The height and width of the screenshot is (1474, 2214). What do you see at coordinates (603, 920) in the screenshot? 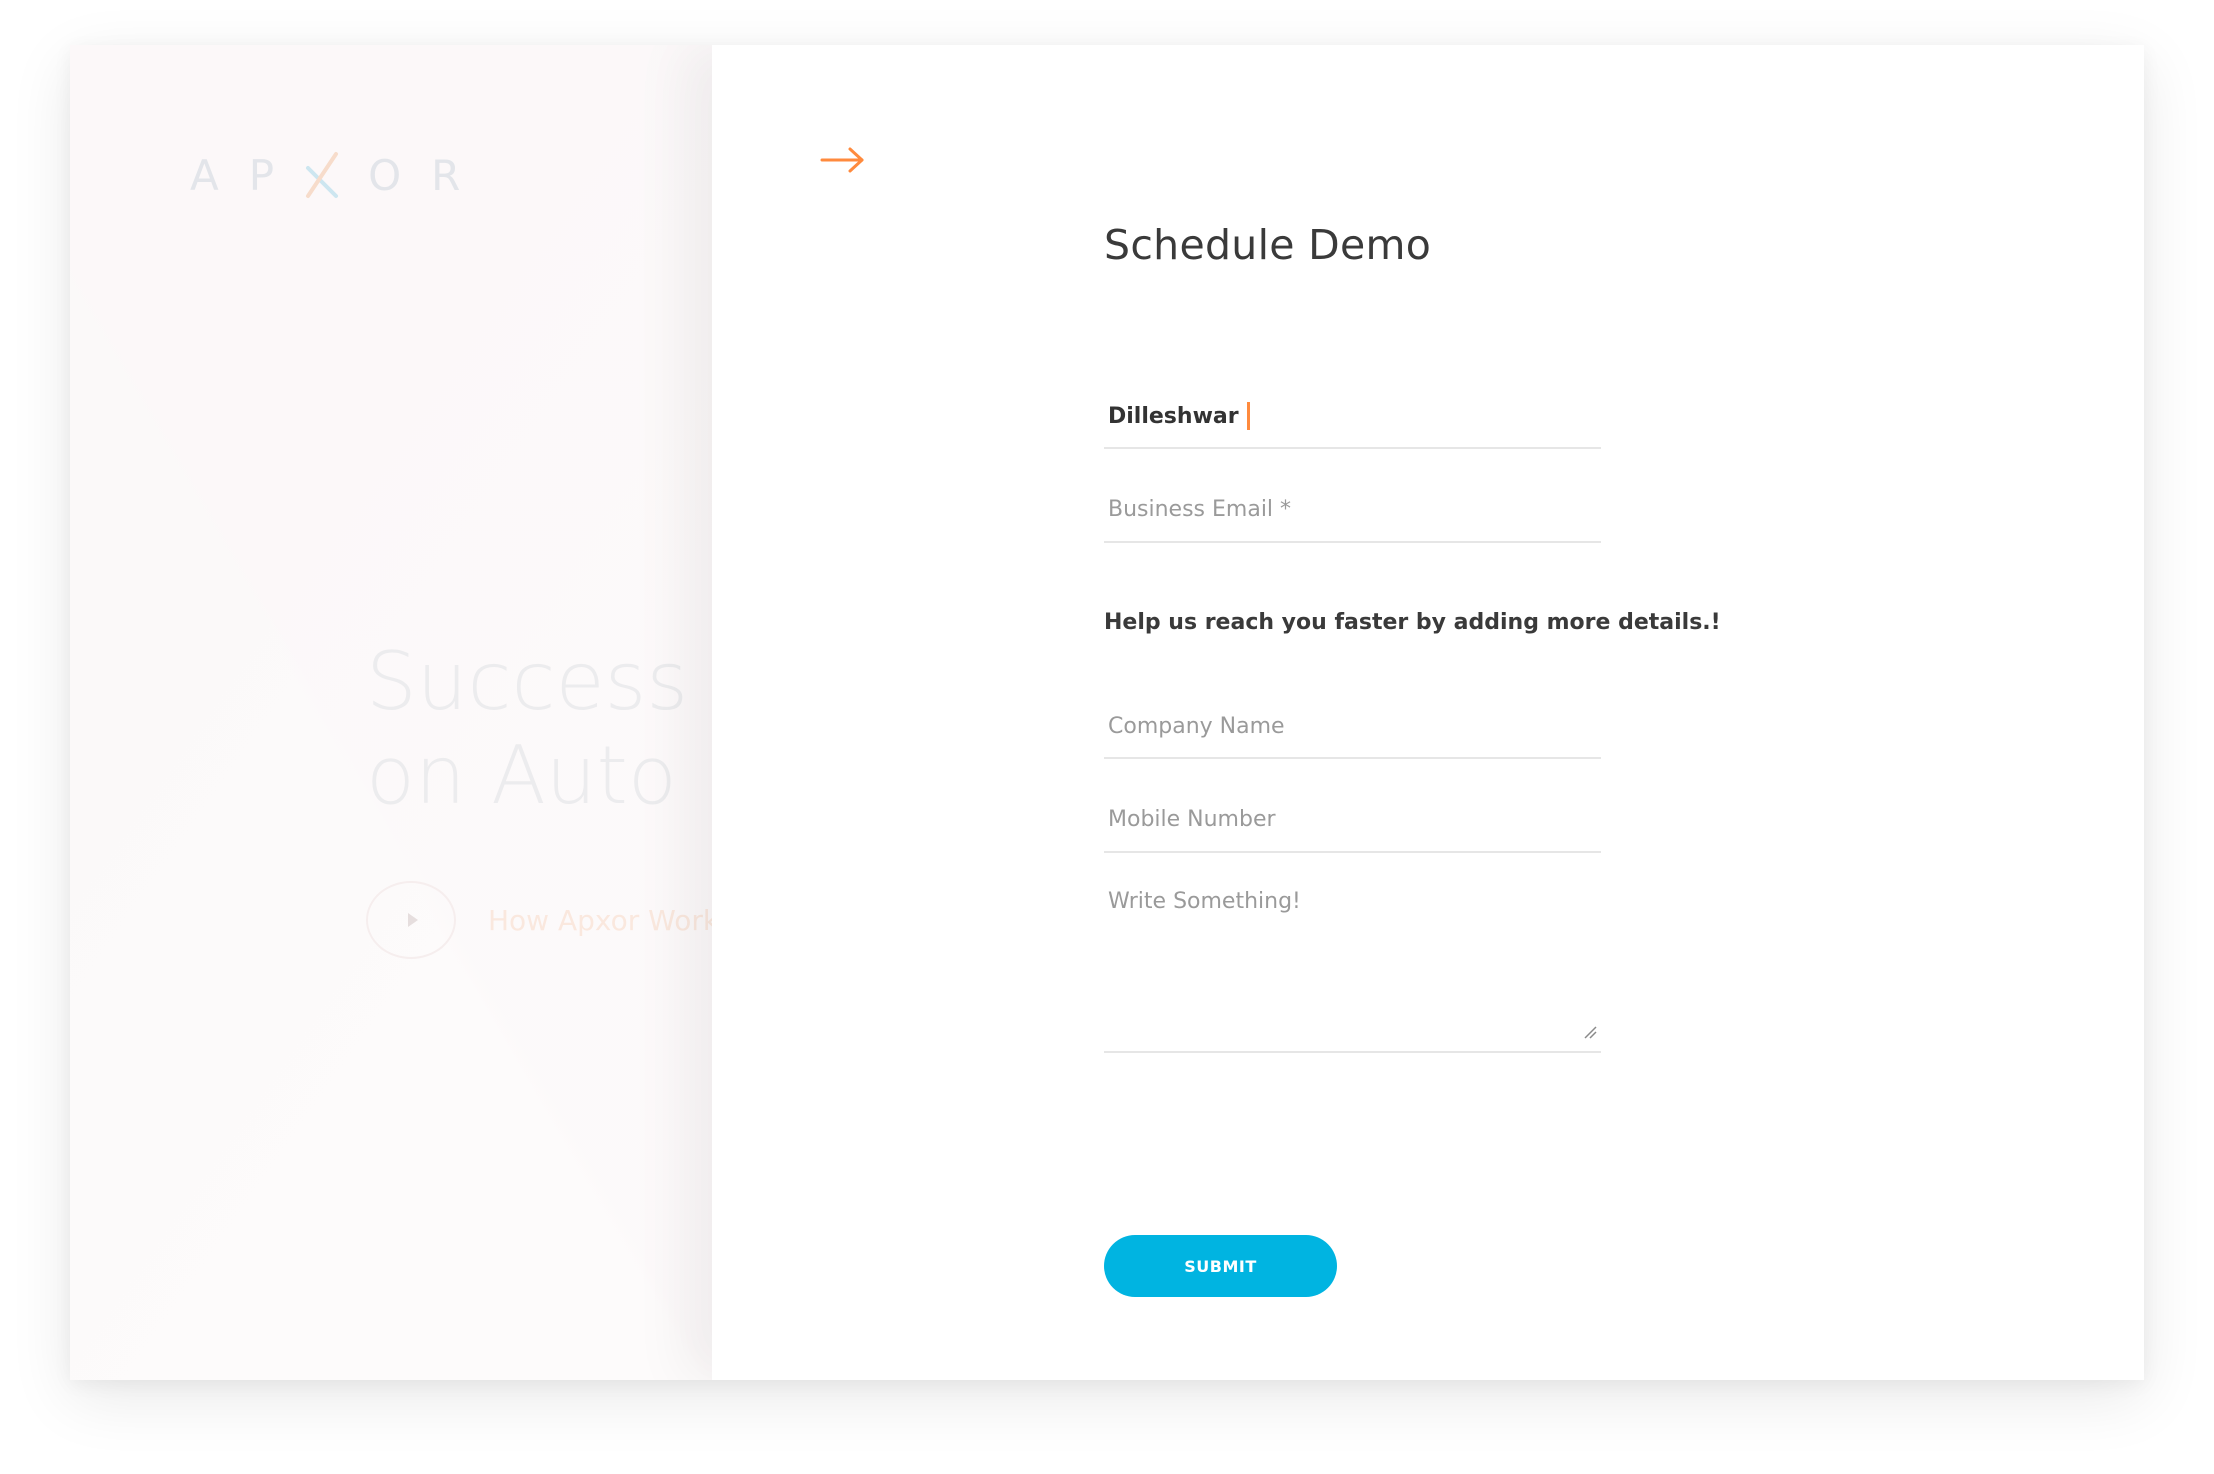
I see `video-link-label: How Apxor Work` at bounding box center [603, 920].